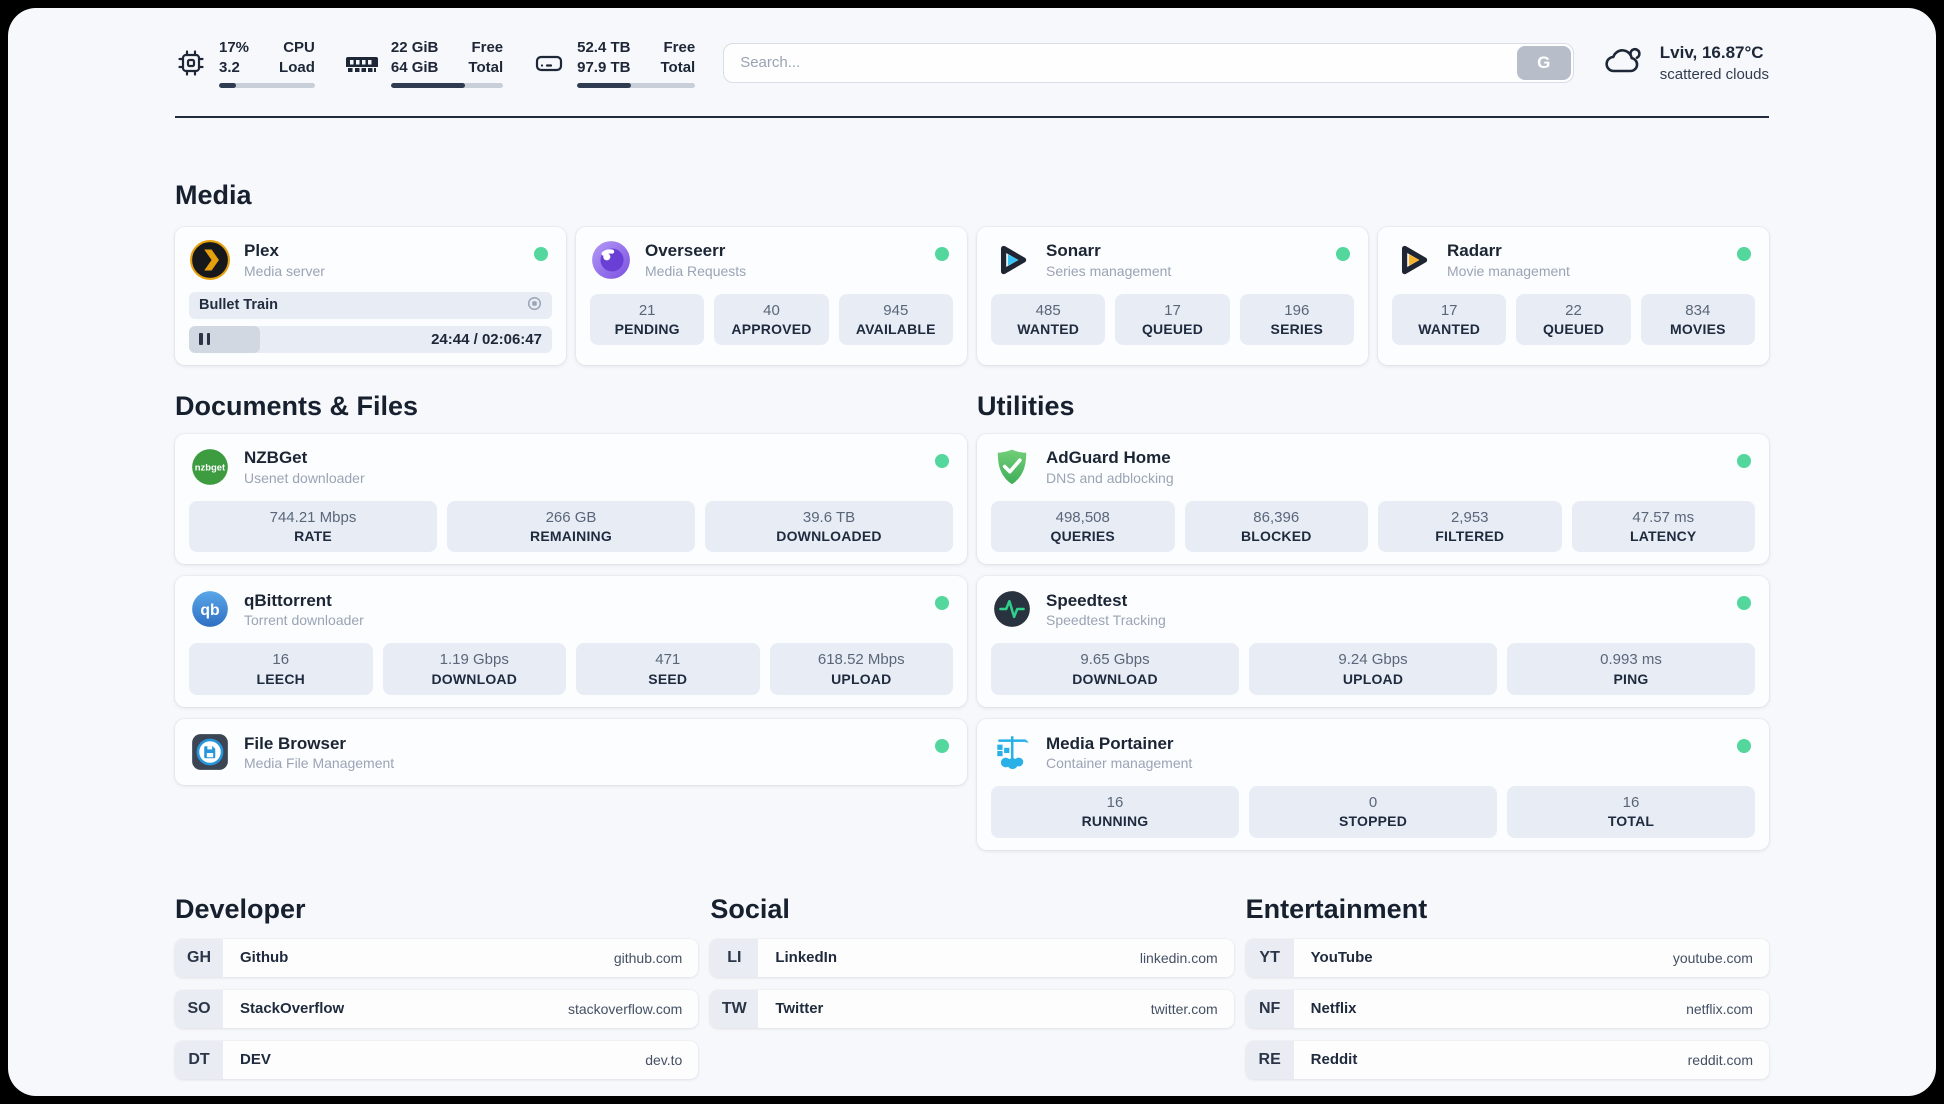  I want to click on disk-progress-bar, so click(636, 85).